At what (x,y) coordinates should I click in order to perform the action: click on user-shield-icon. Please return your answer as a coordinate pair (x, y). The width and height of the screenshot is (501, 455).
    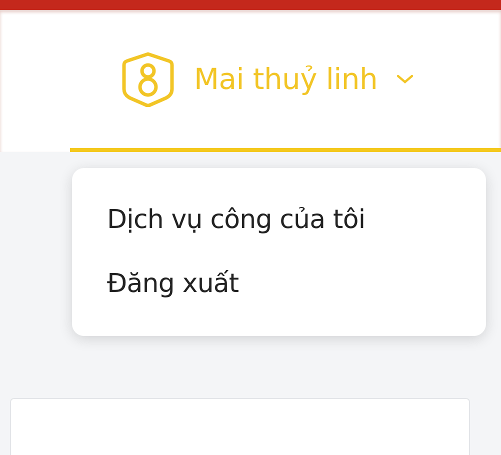
    Looking at the image, I should click on (148, 79).